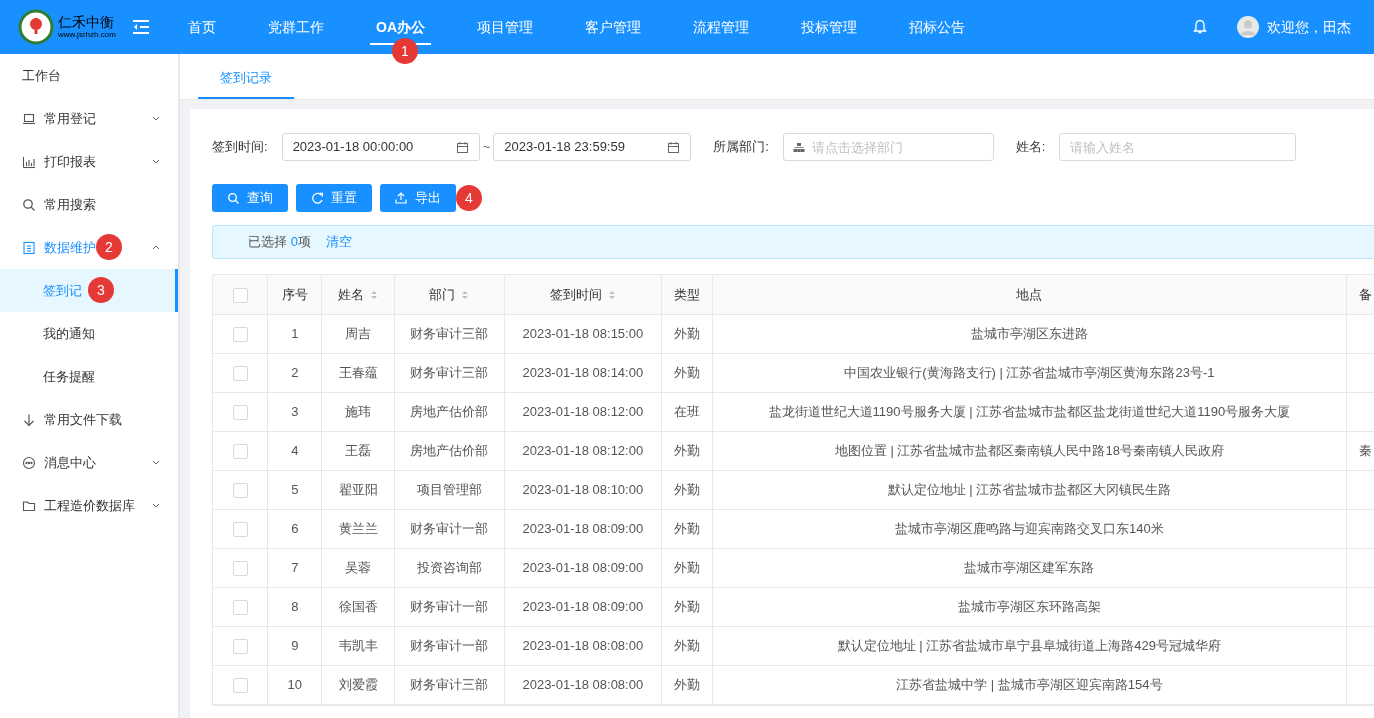 Image resolution: width=1374 pixels, height=718 pixels. I want to click on arrow-down-icon, so click(29, 419).